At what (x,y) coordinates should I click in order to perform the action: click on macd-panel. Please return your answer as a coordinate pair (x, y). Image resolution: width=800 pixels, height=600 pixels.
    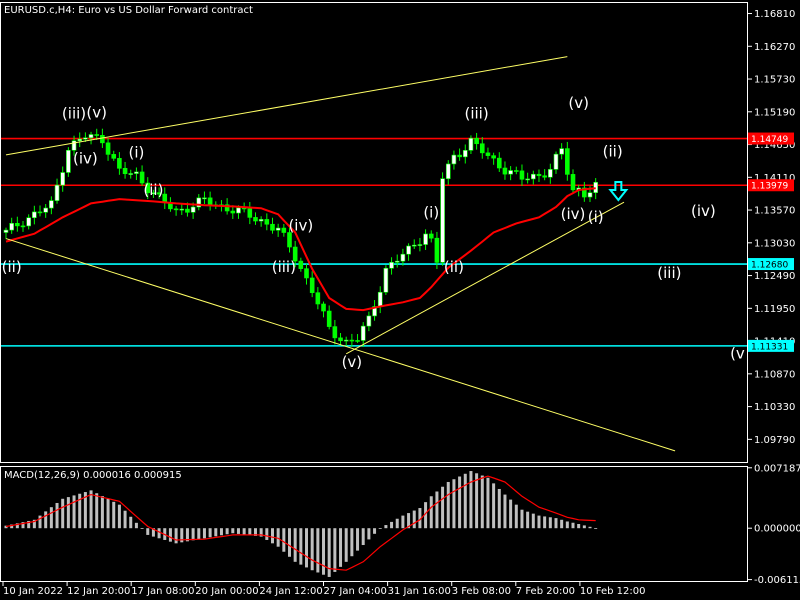
    Looking at the image, I should click on (301, 524).